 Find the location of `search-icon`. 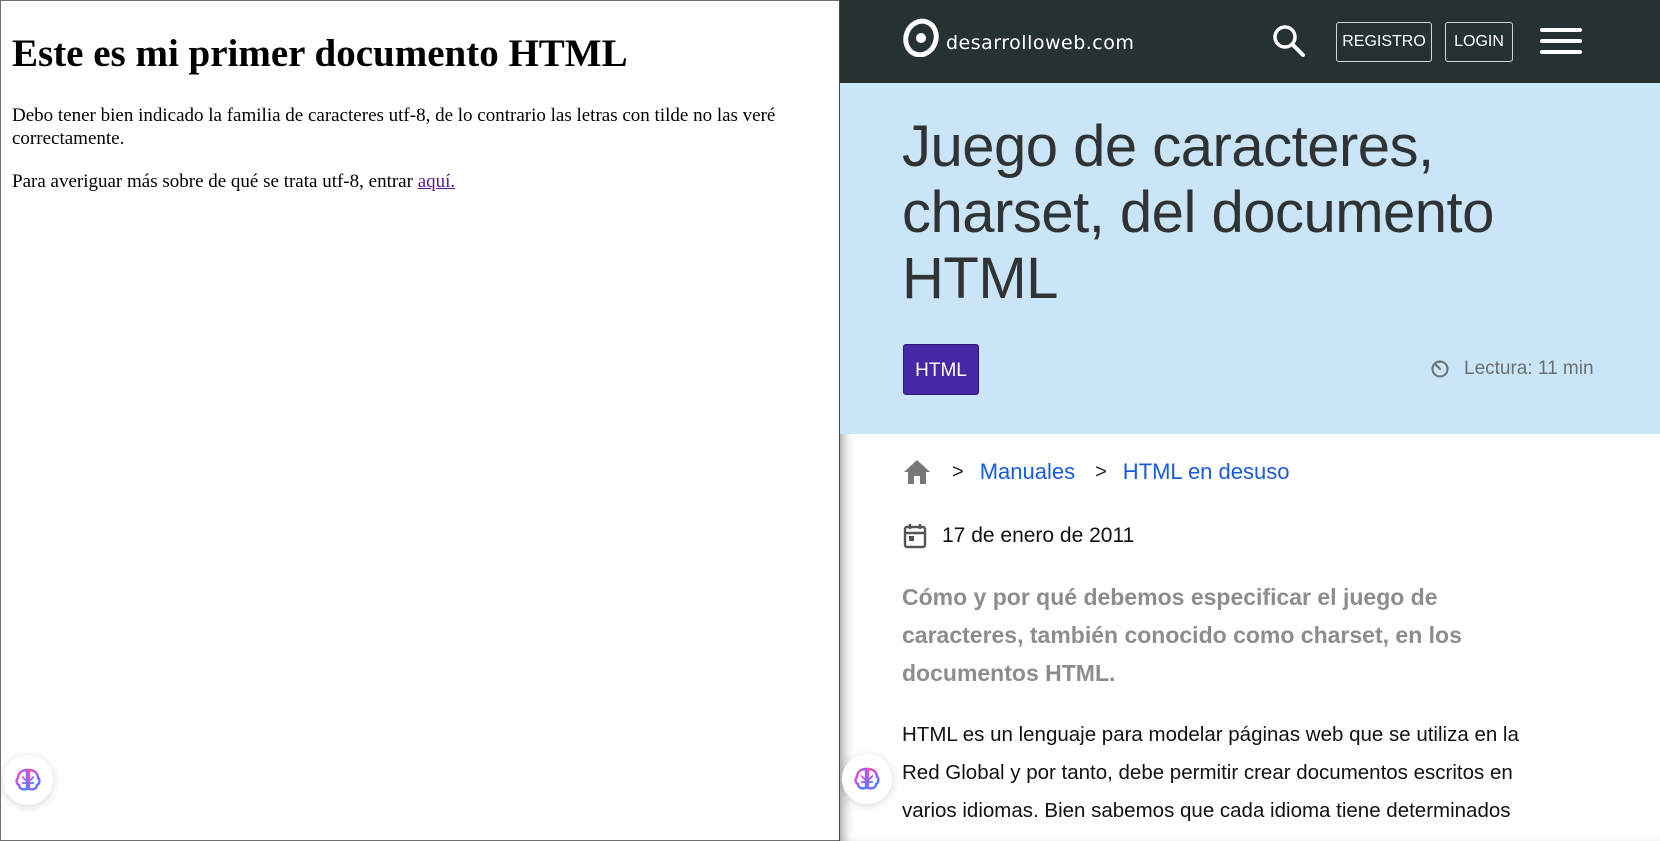

search-icon is located at coordinates (1289, 41).